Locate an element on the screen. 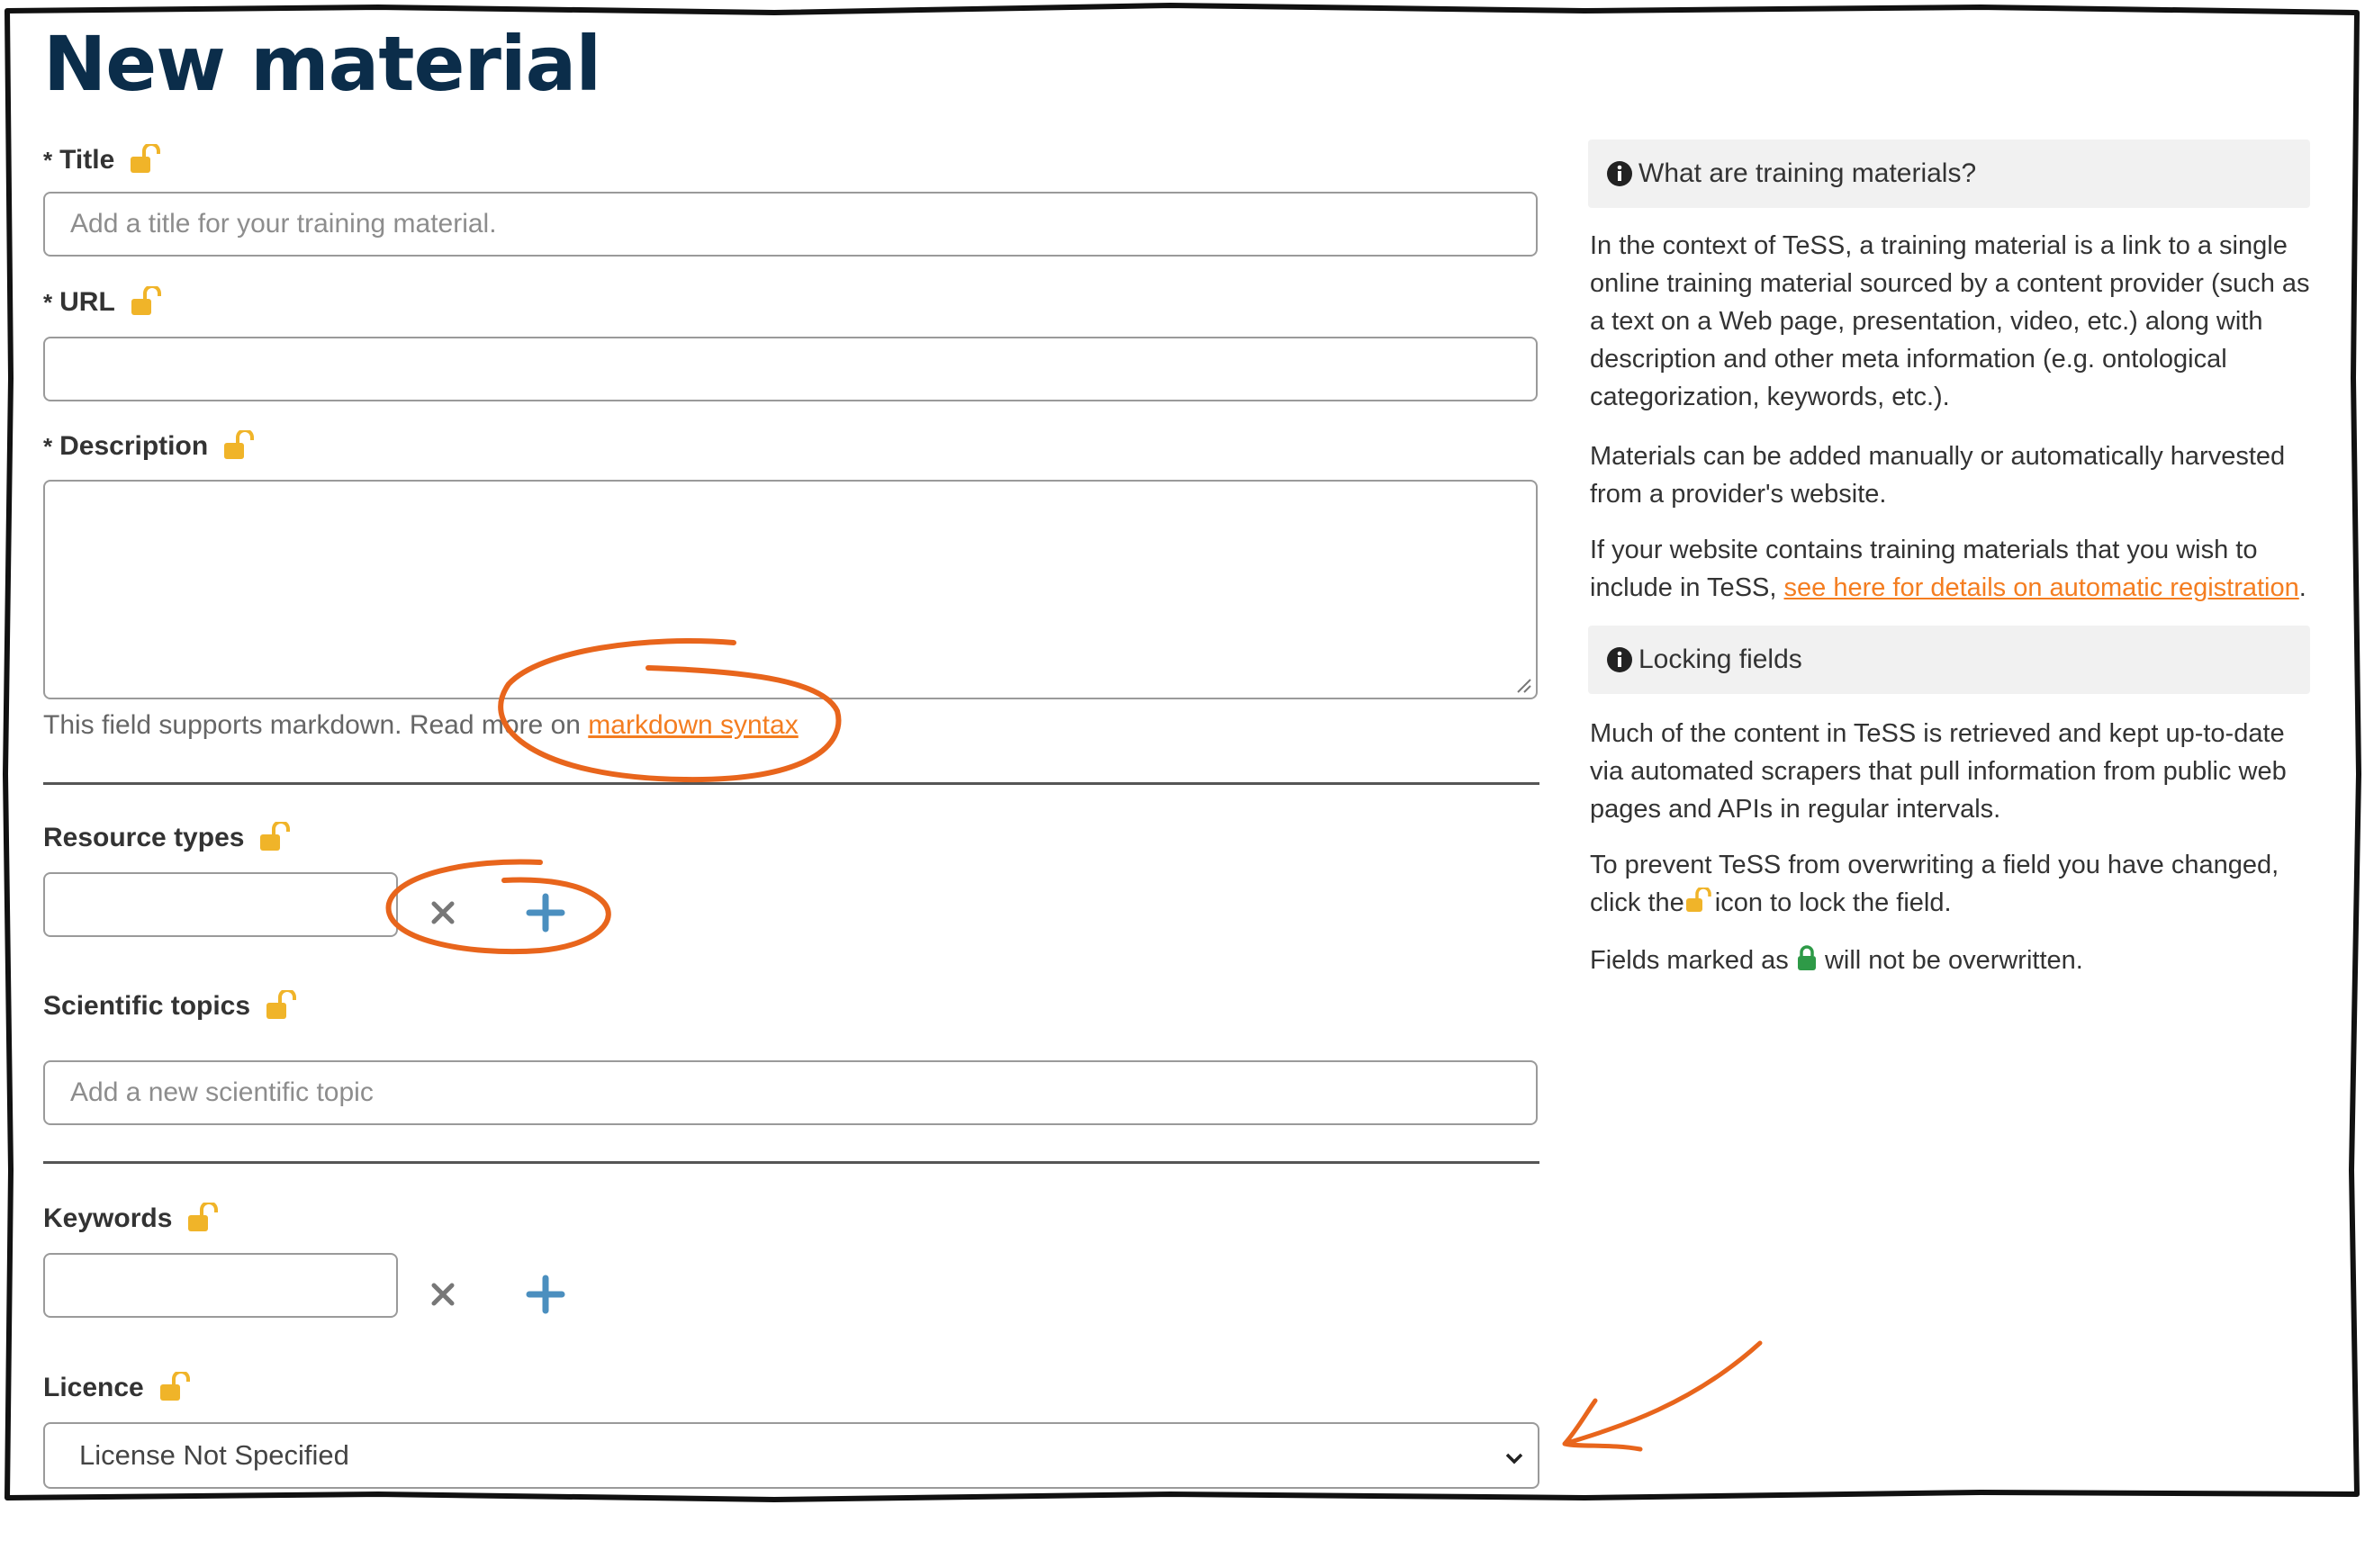  title-input is located at coordinates (790, 225).